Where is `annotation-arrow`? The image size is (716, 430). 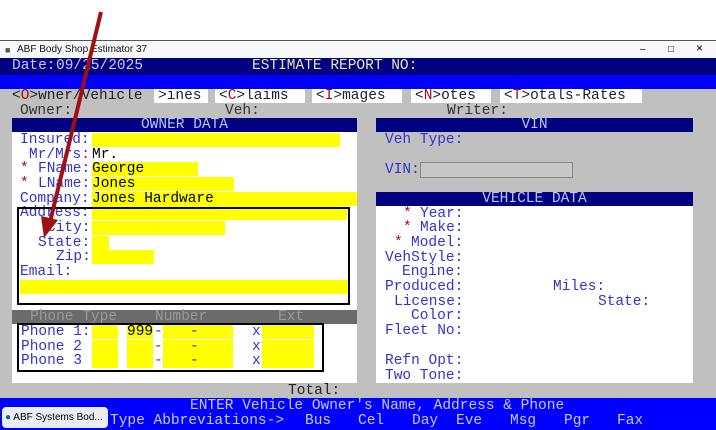
annotation-arrow is located at coordinates (72, 124).